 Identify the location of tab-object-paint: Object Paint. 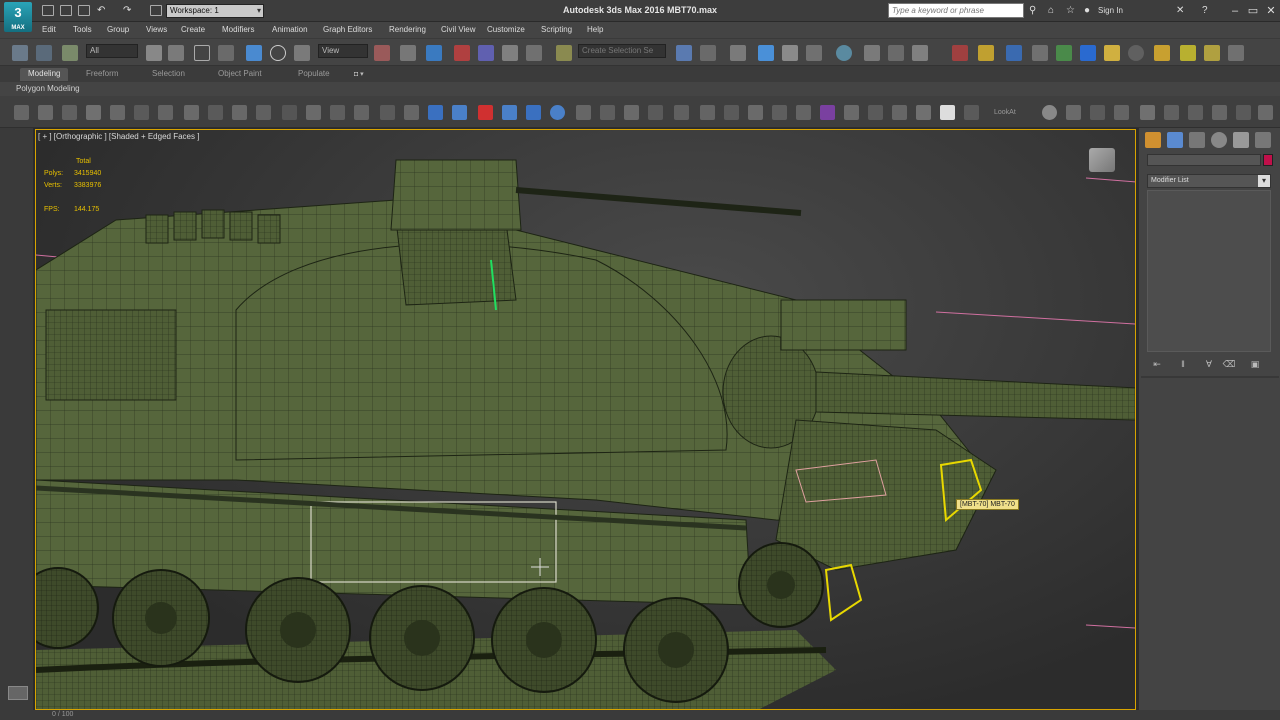
(240, 74).